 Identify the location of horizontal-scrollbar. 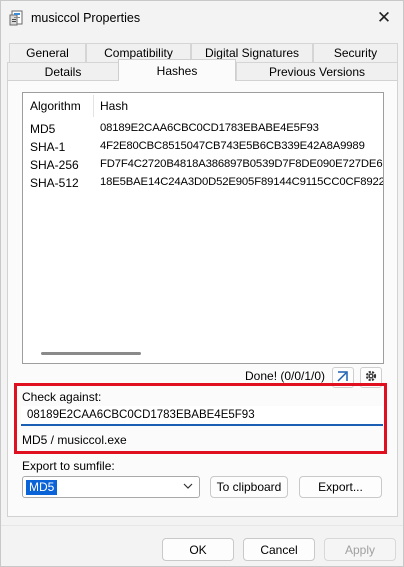
(91, 353).